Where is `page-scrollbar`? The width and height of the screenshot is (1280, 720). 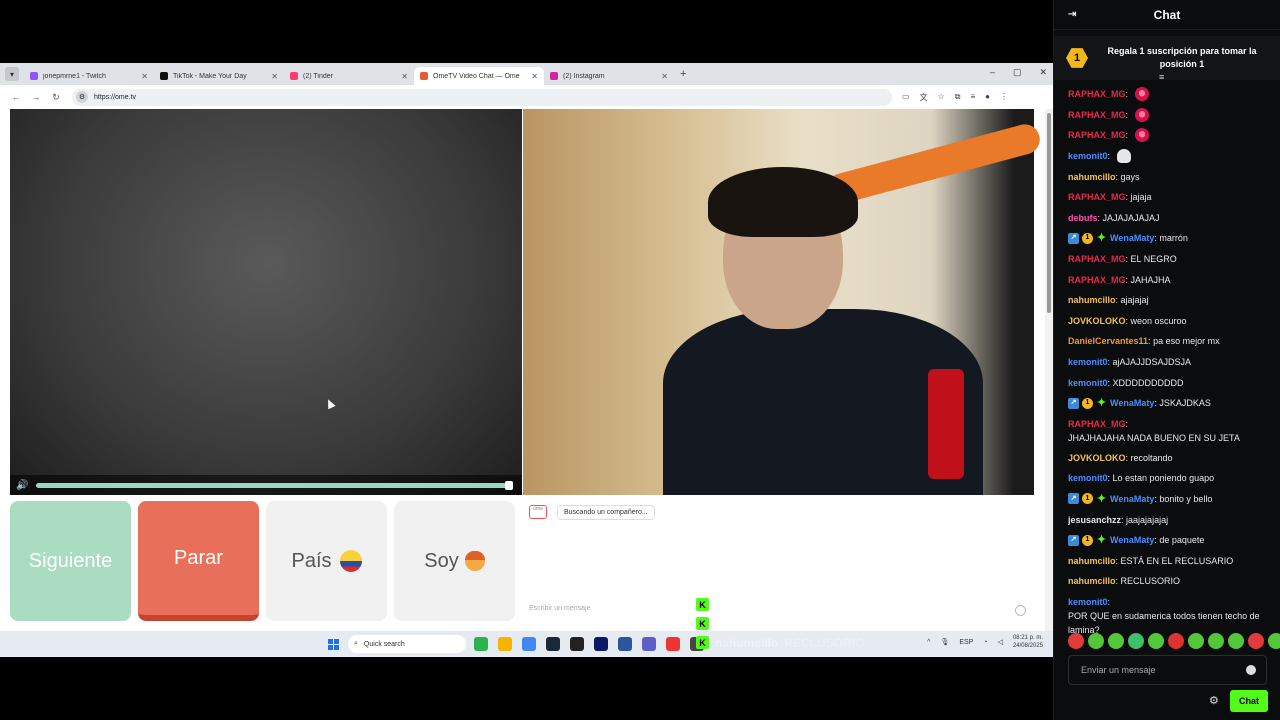
page-scrollbar is located at coordinates (1049, 370).